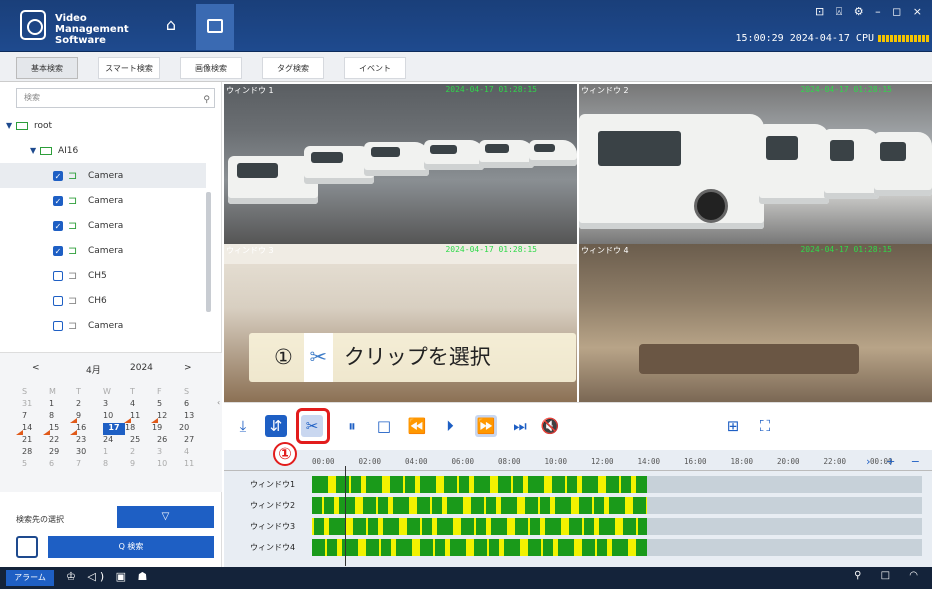 Image resolution: width=932 pixels, height=589 pixels. Describe the element at coordinates (30, 578) in the screenshot. I see `alarm-button: アラーム` at that location.